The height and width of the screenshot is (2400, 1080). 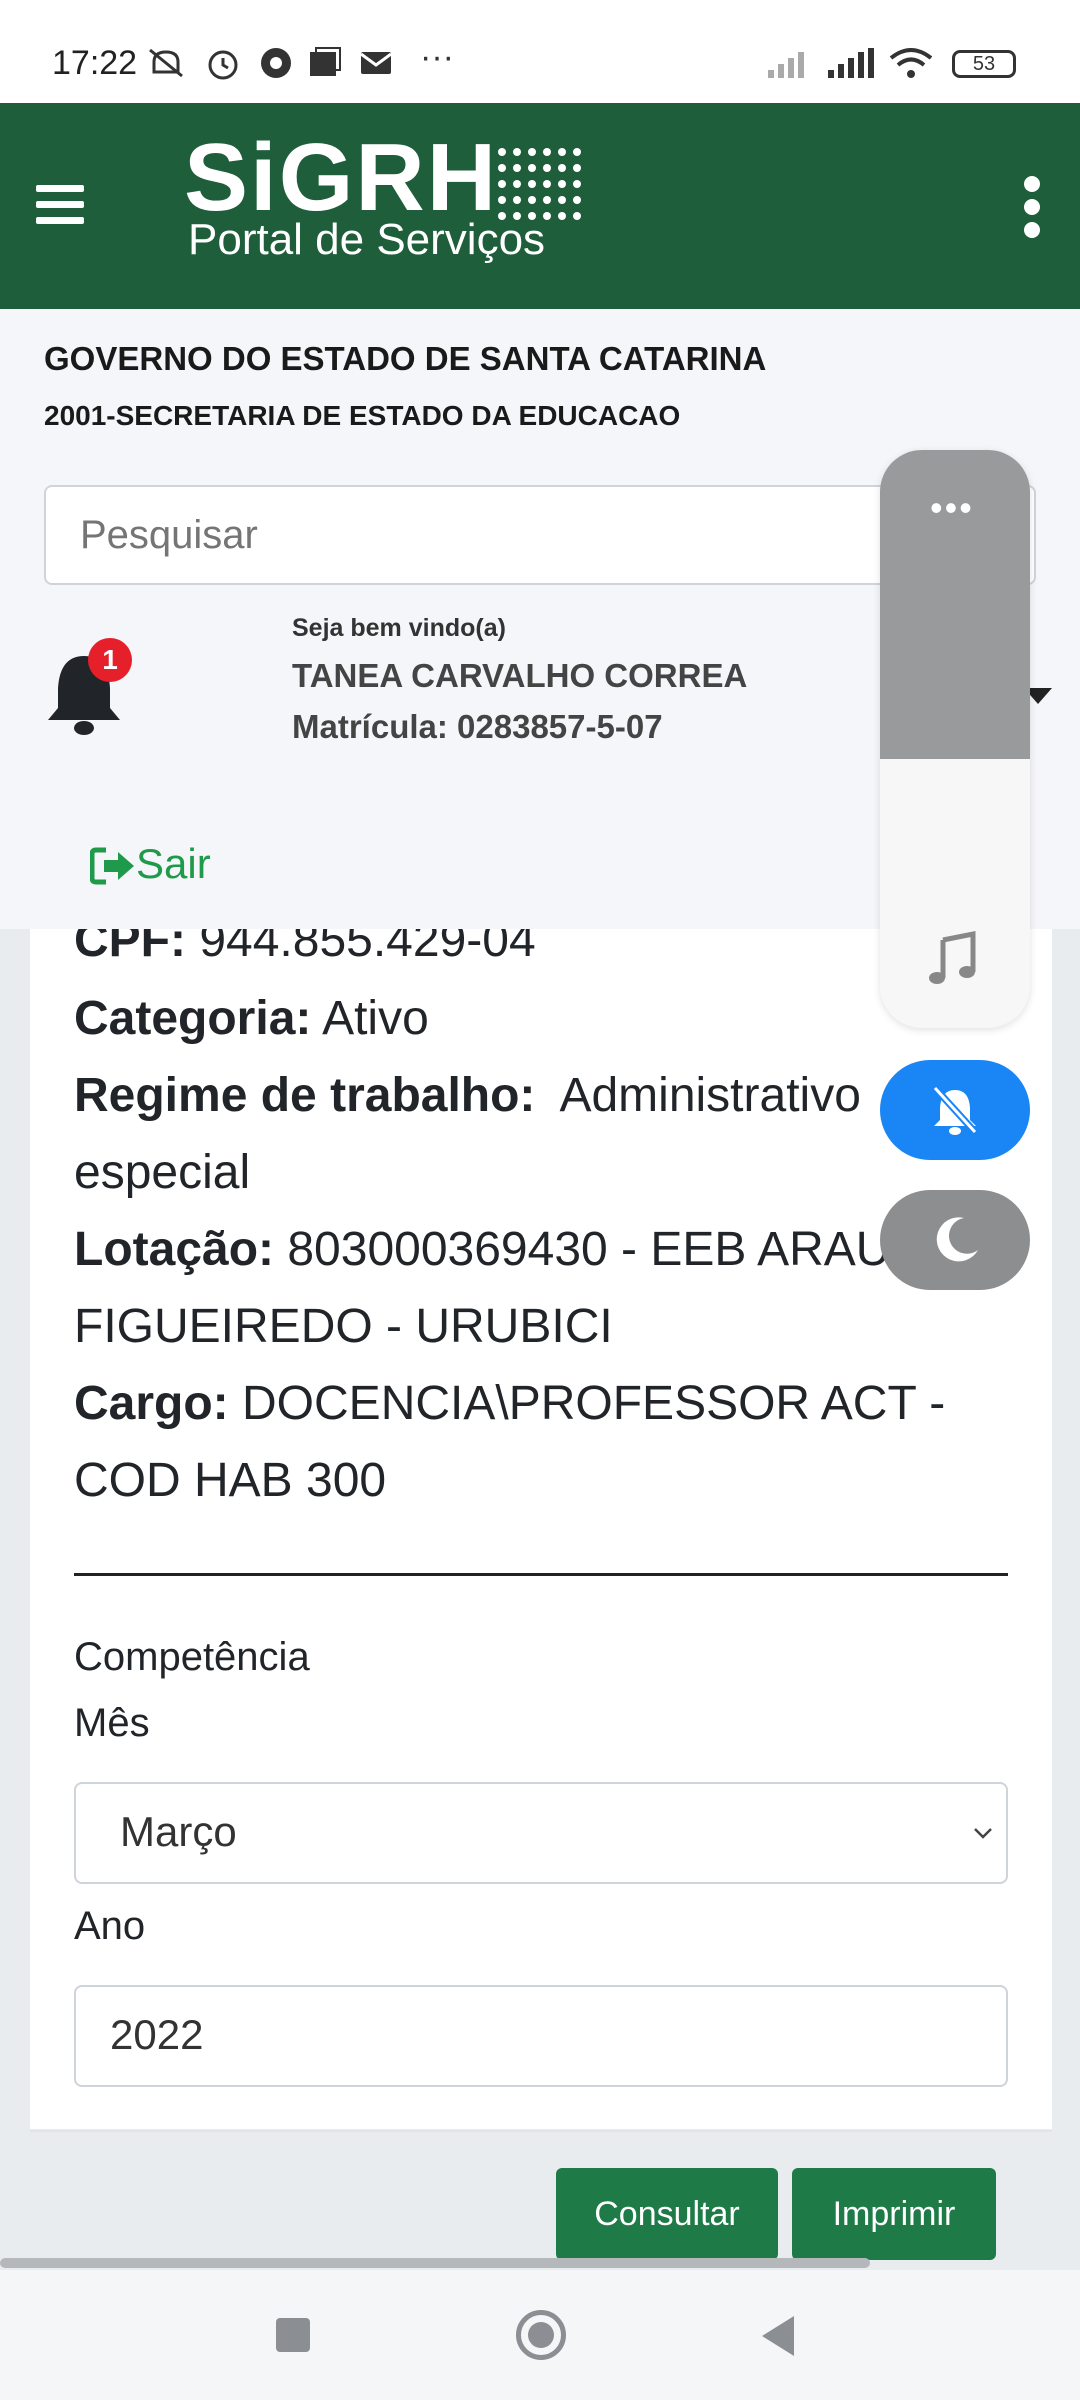 I want to click on more-vert-icon, so click(x=1033, y=210).